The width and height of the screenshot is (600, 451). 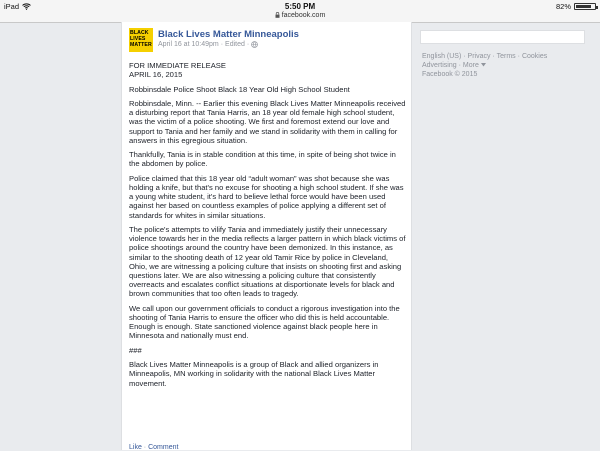 I want to click on edited-link: Edited, so click(x=235, y=44).